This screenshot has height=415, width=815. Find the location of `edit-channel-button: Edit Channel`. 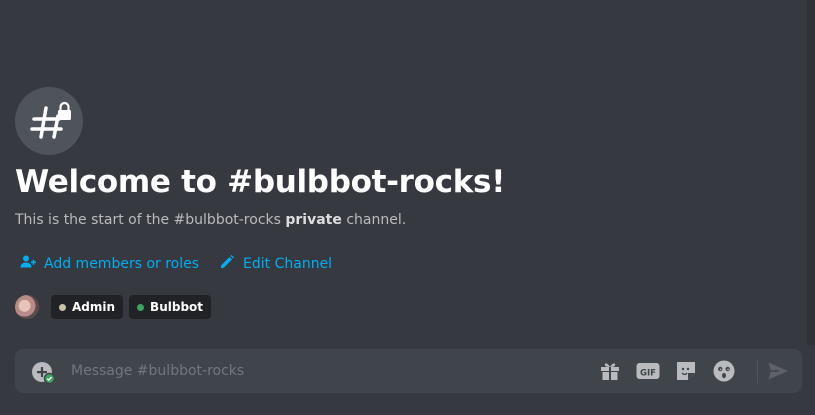

edit-channel-button: Edit Channel is located at coordinates (275, 264).